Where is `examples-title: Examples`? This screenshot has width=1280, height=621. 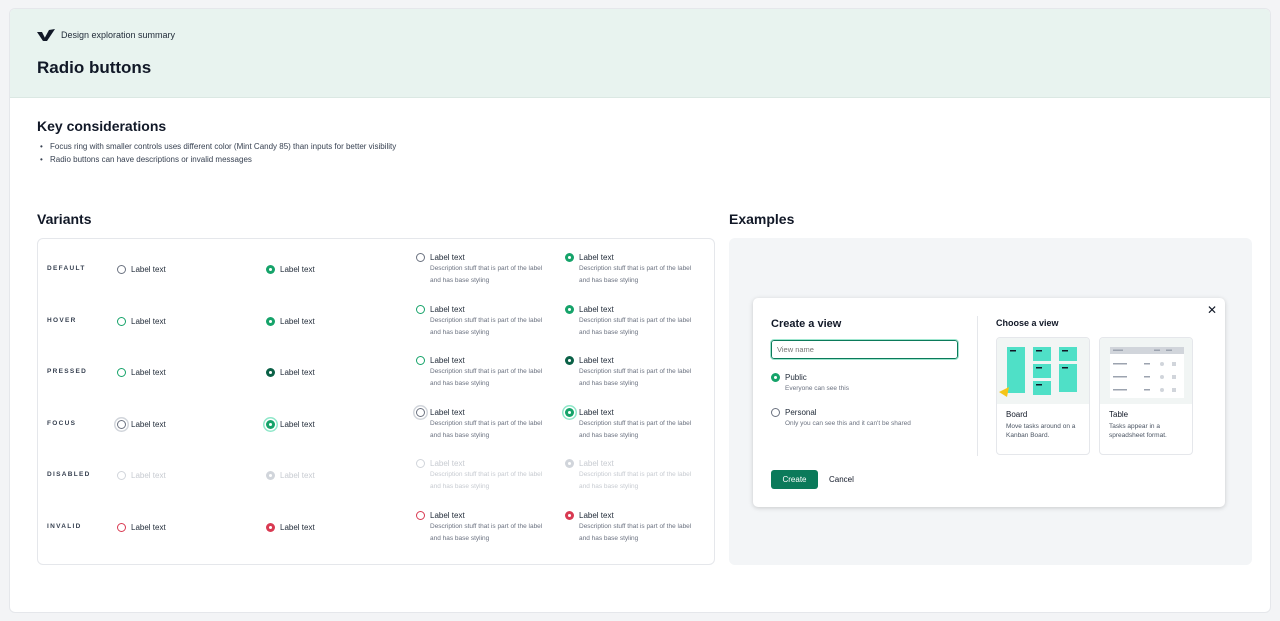
examples-title: Examples is located at coordinates (762, 219).